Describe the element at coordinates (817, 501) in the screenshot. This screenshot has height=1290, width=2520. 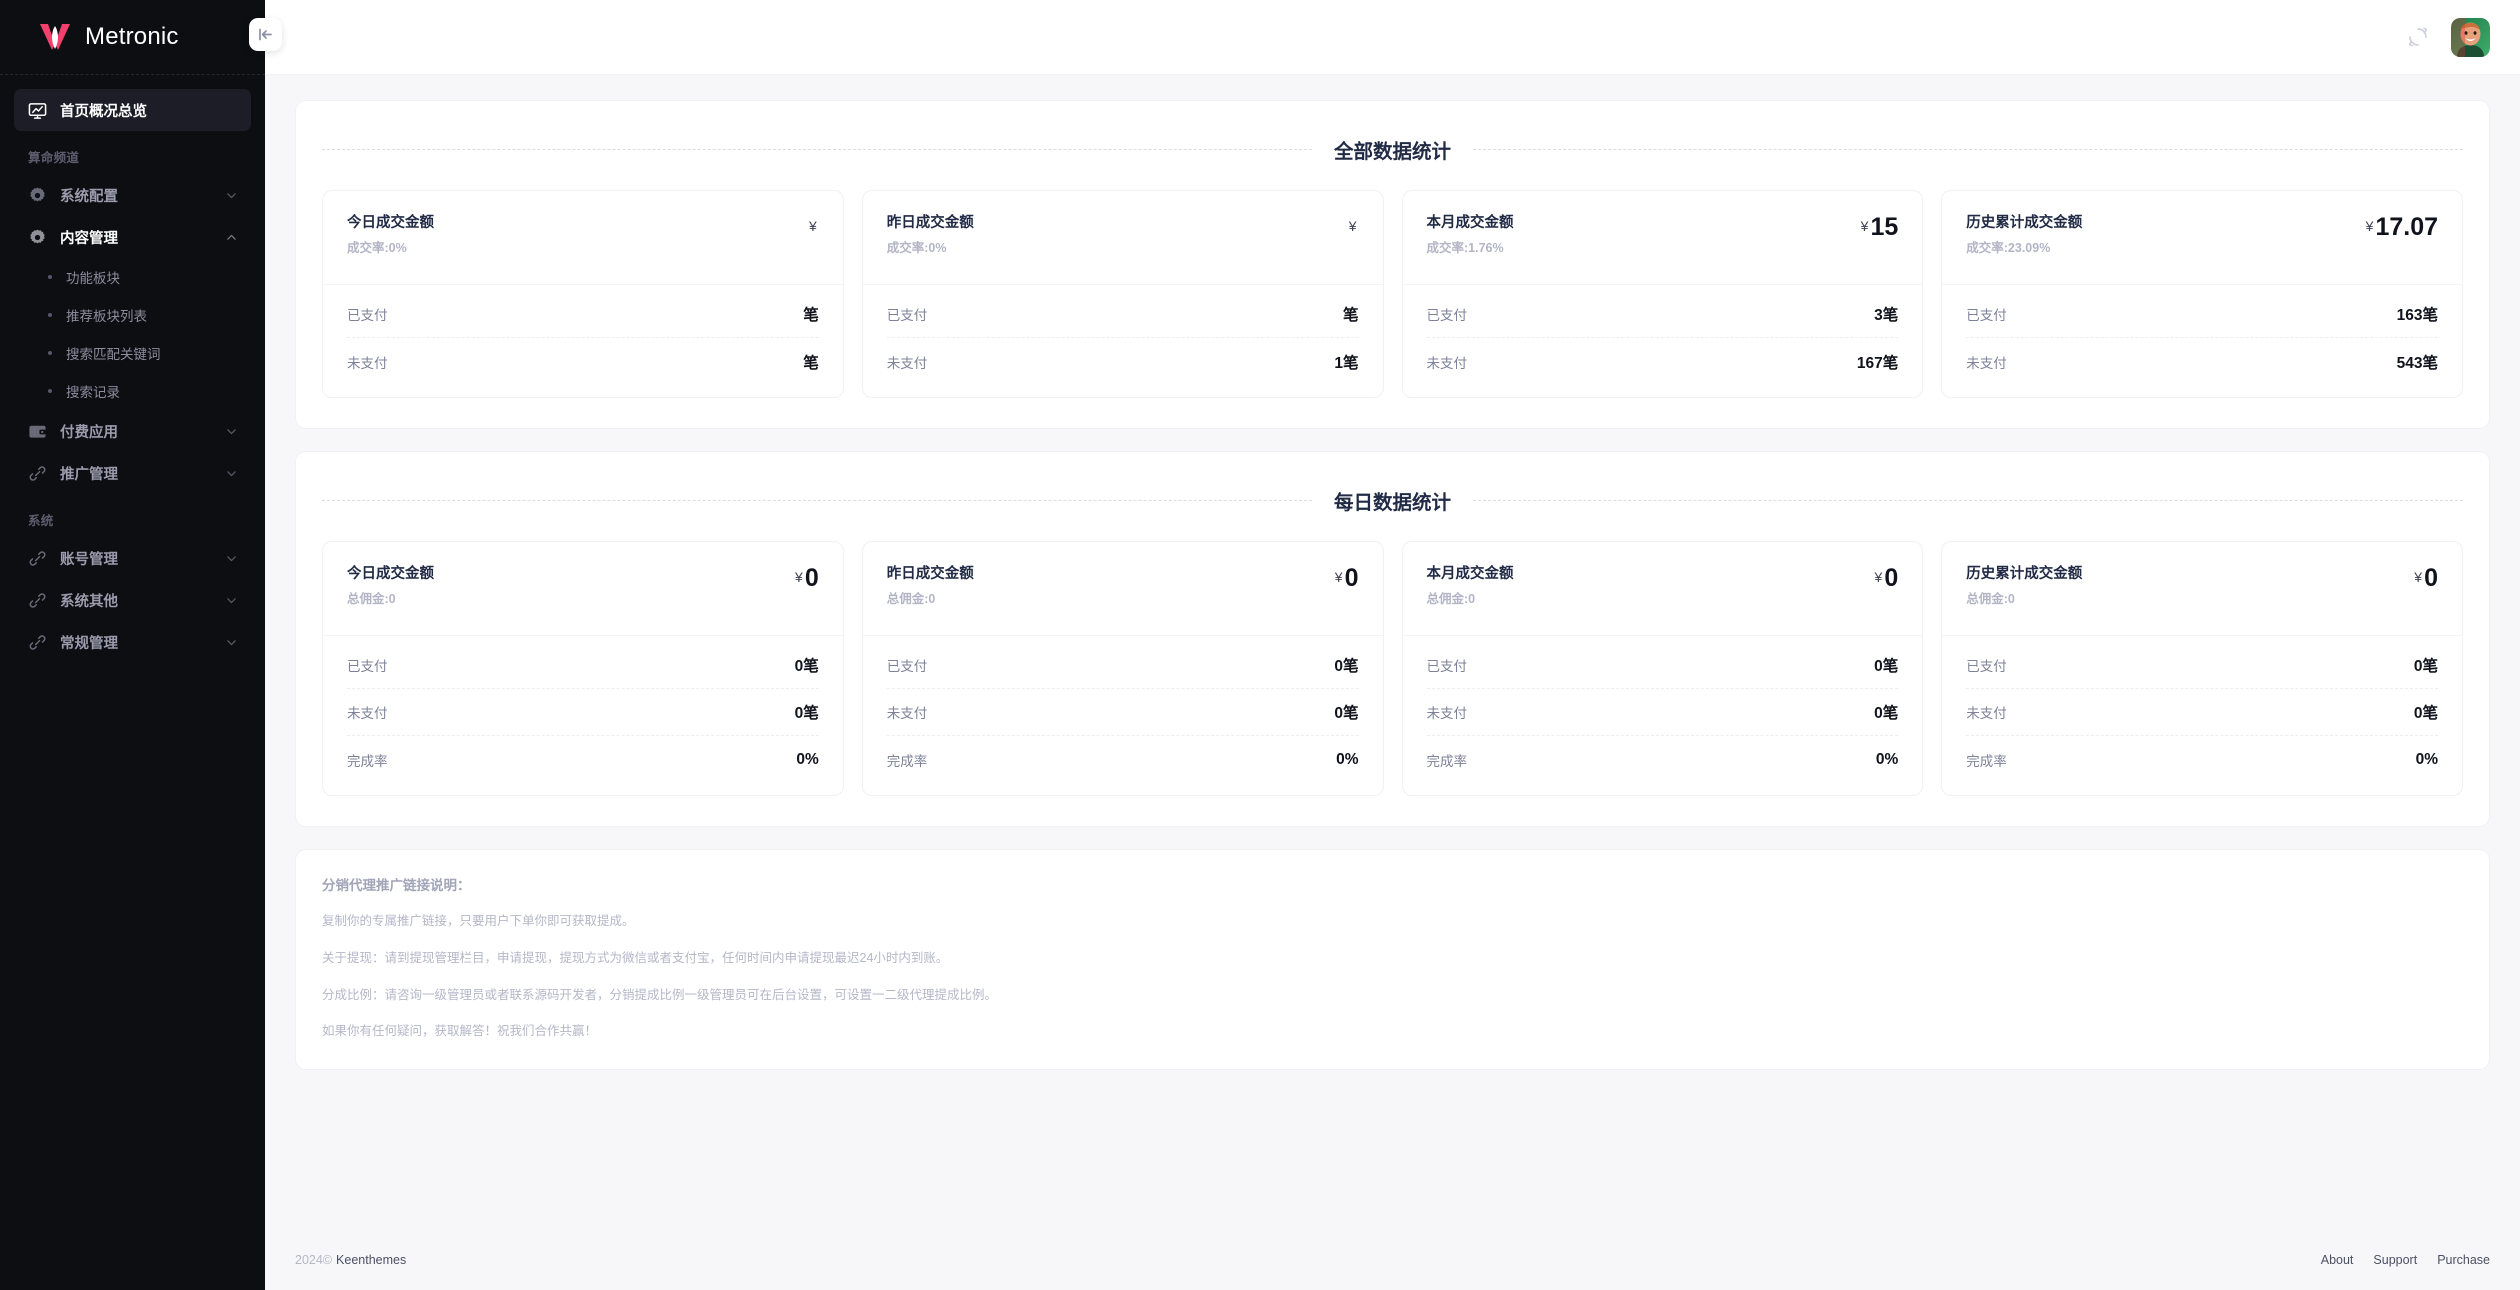
I see `title-divider-left` at that location.